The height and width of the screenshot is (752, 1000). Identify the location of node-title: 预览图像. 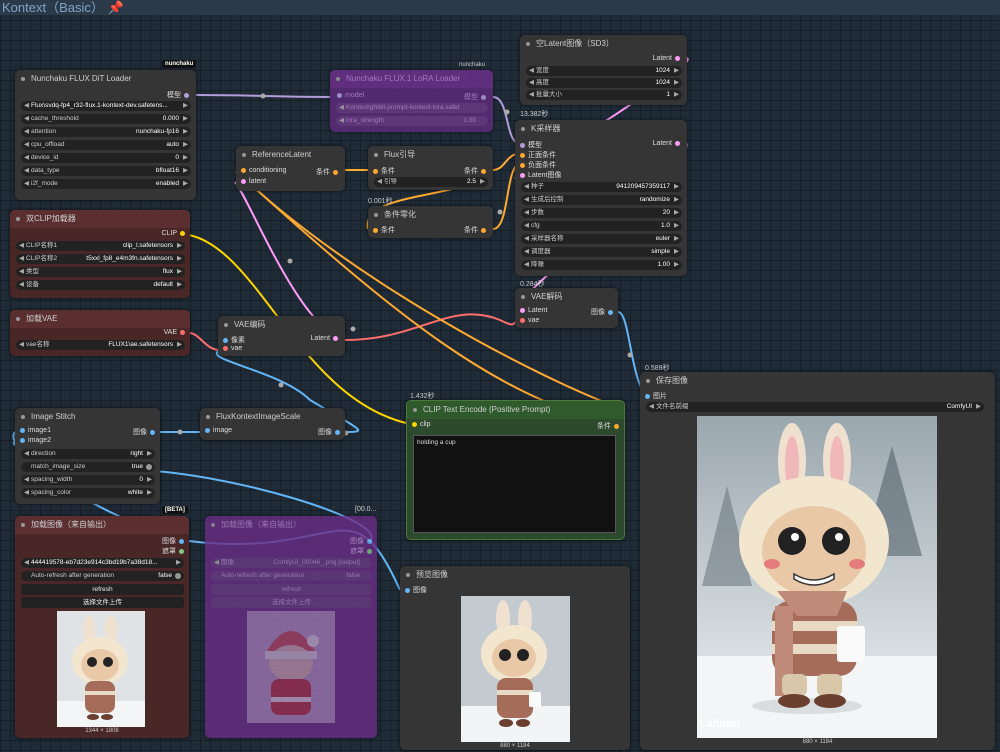
(515, 575).